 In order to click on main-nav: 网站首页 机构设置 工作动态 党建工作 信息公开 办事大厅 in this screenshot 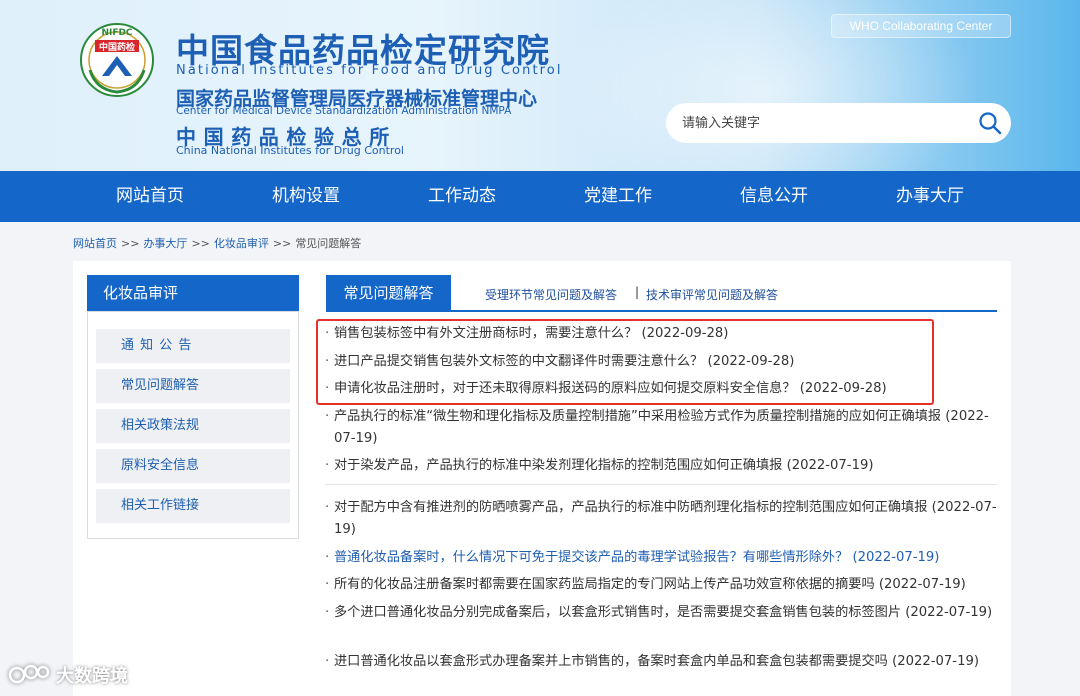, I will do `click(540, 196)`.